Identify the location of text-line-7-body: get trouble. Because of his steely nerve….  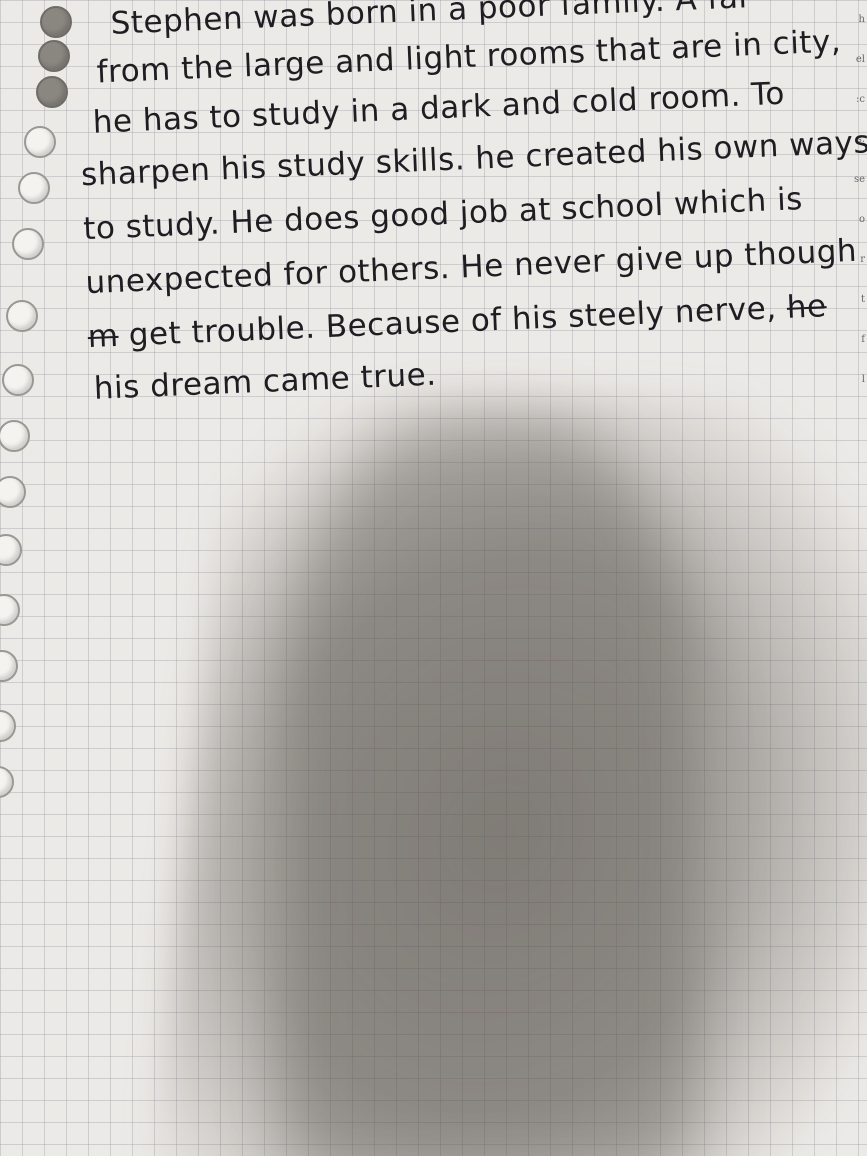
(453, 322).